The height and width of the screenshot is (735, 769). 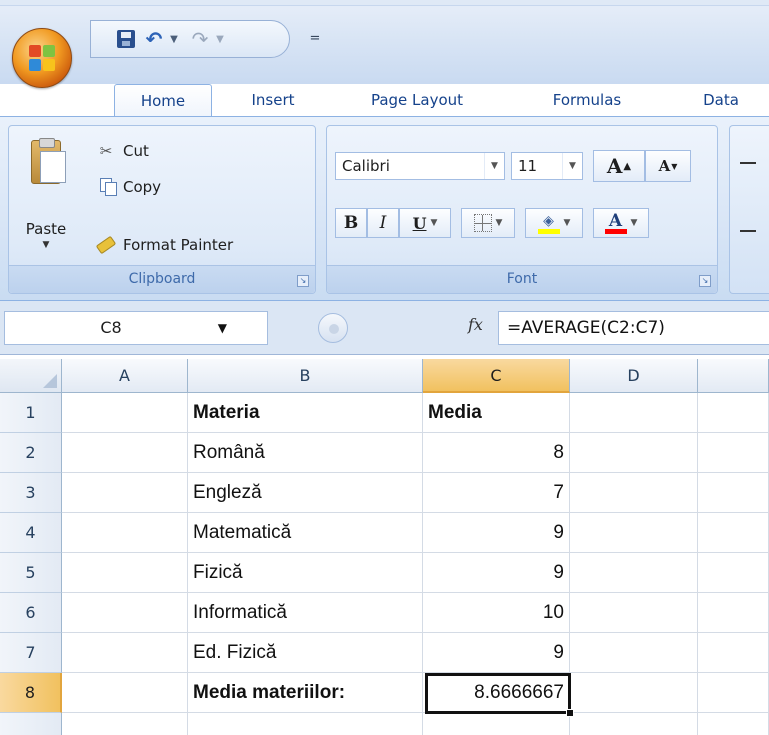 I want to click on cell-b5: Fizică, so click(x=305, y=573).